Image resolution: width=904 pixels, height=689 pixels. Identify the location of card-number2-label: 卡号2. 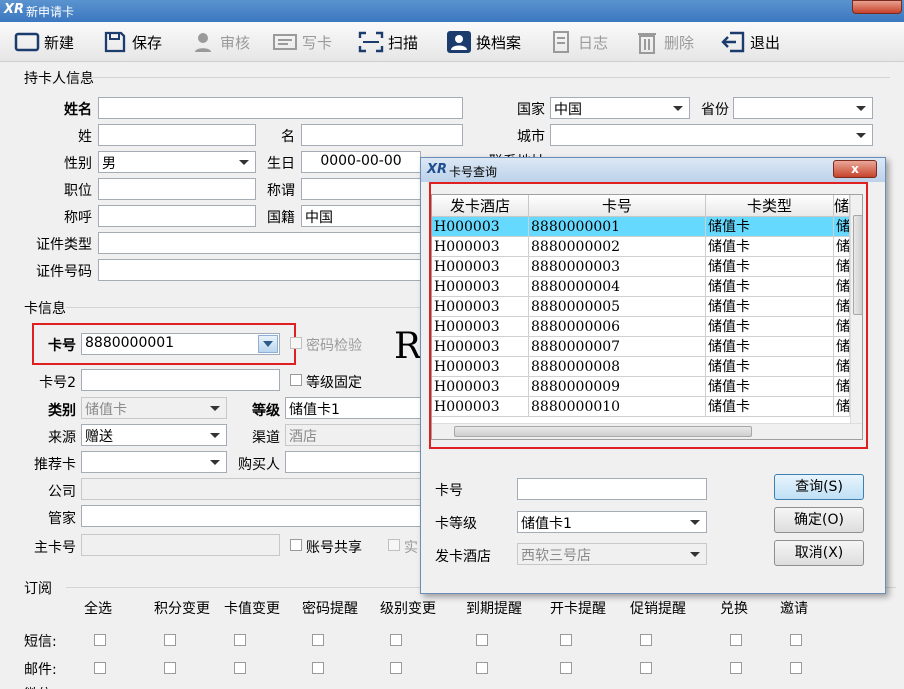
(57, 383).